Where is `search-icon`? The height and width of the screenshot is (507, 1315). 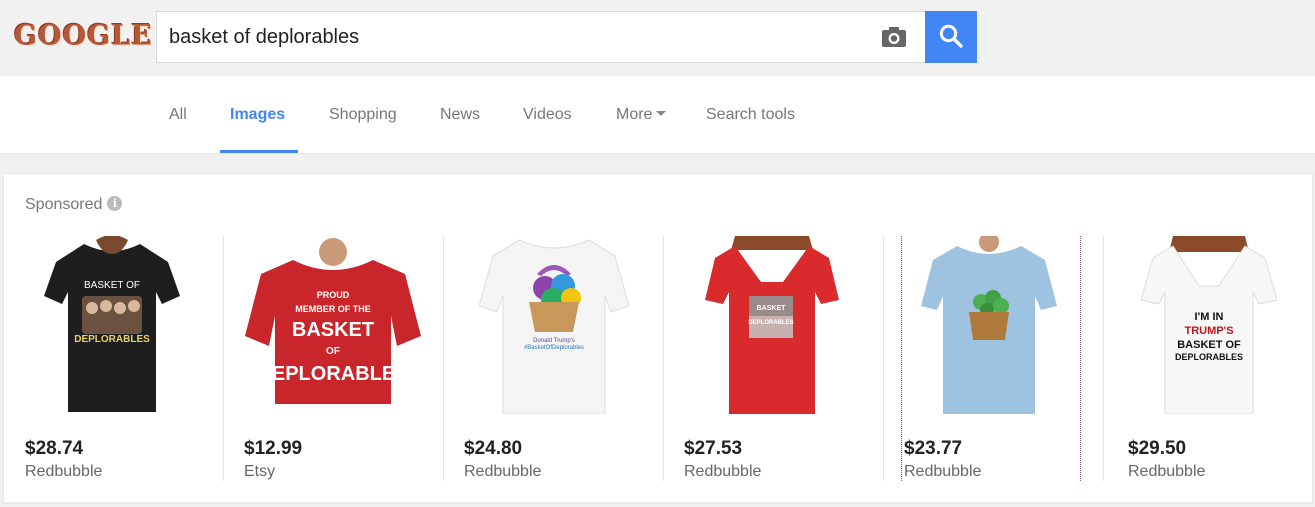
search-icon is located at coordinates (951, 37).